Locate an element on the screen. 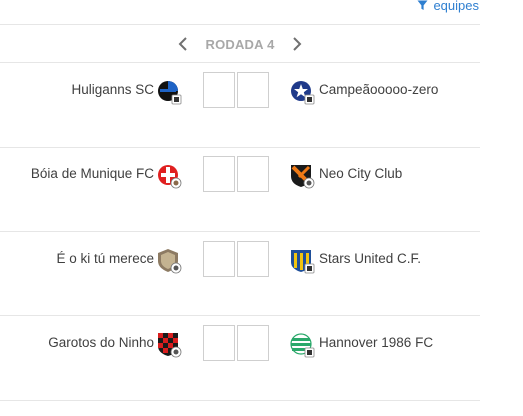 The height and width of the screenshot is (416, 523). home-team-name: É o ki tú merece is located at coordinates (105, 258).